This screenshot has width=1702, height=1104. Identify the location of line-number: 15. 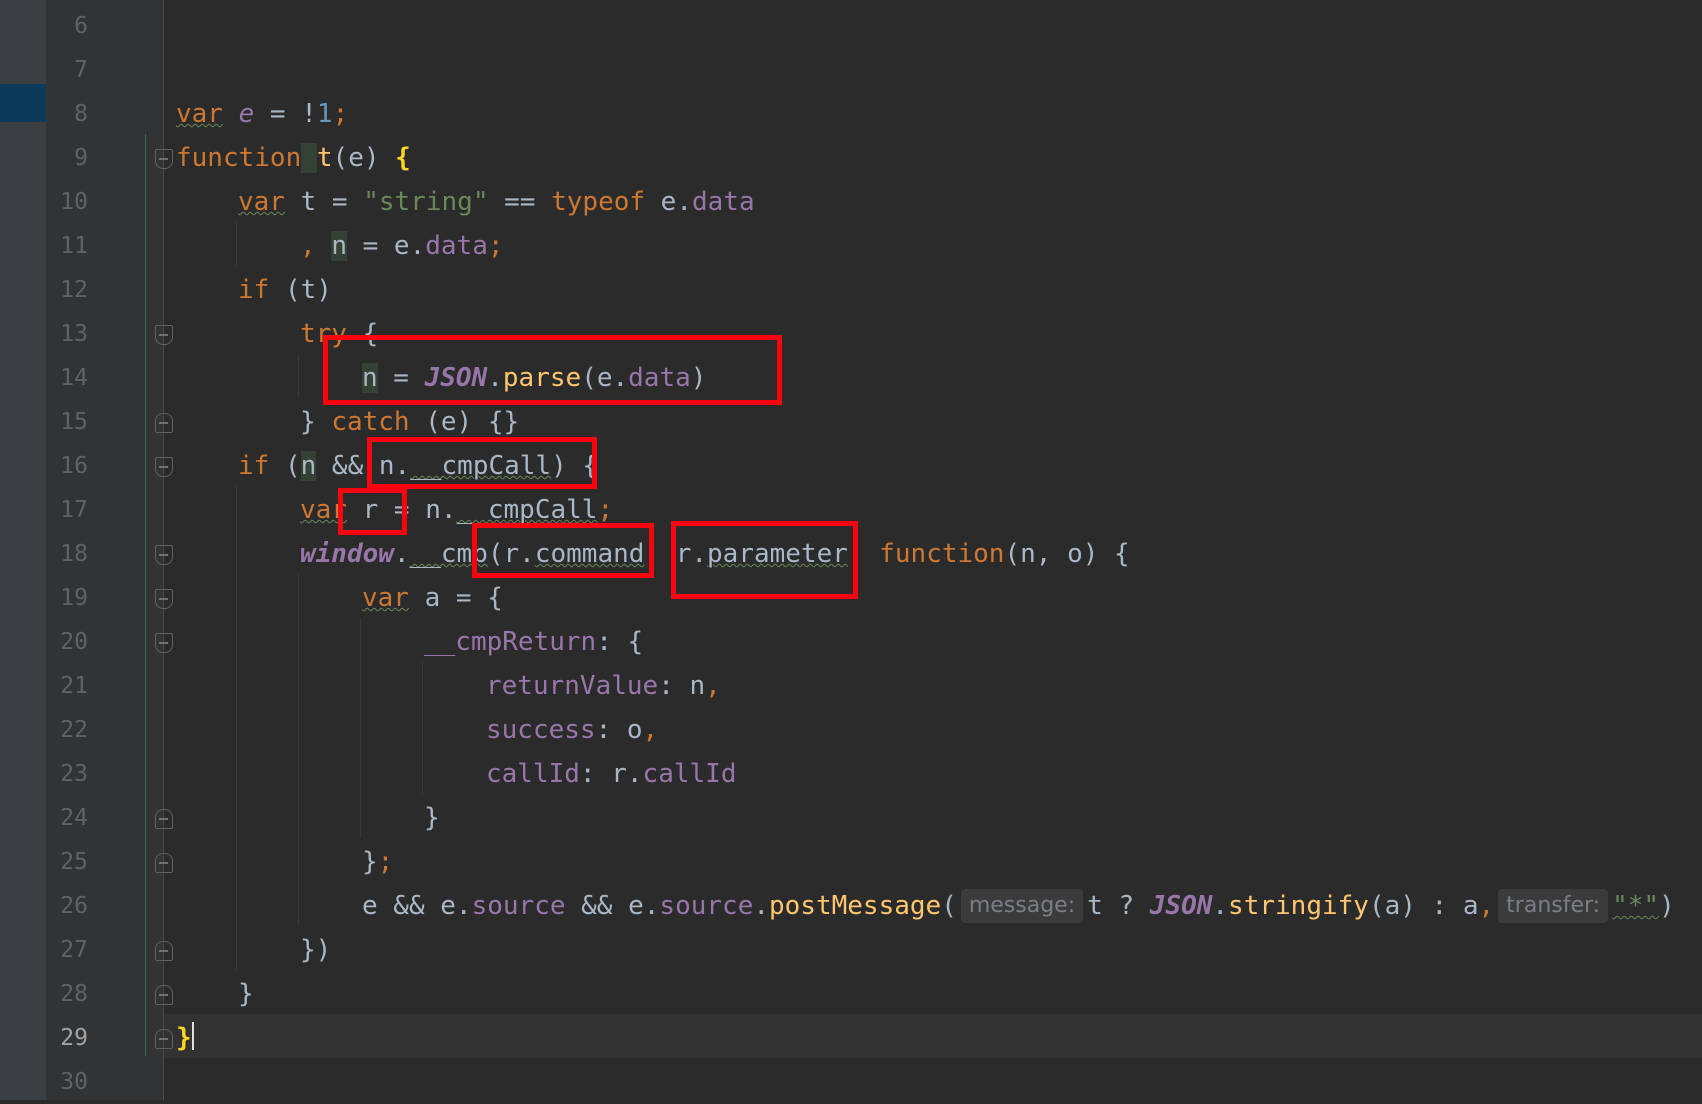
(74, 422).